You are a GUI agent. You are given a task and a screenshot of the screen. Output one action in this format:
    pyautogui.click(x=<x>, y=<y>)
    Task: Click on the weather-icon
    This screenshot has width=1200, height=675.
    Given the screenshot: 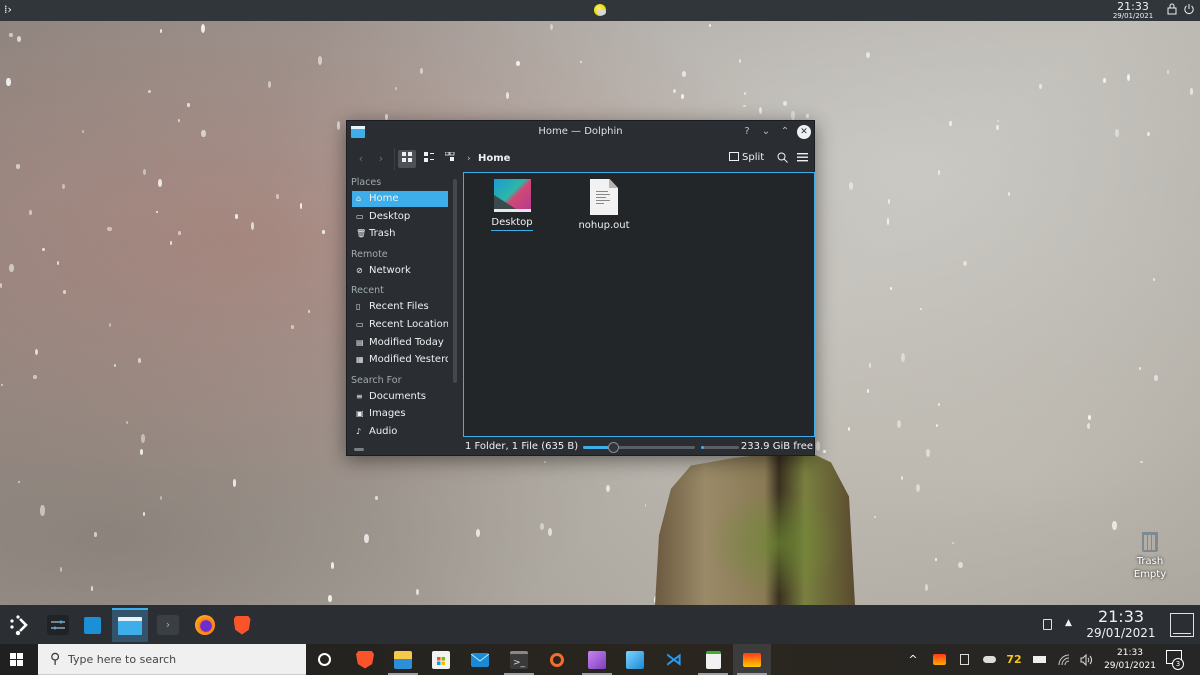 What is the action you would take?
    pyautogui.click(x=600, y=10)
    